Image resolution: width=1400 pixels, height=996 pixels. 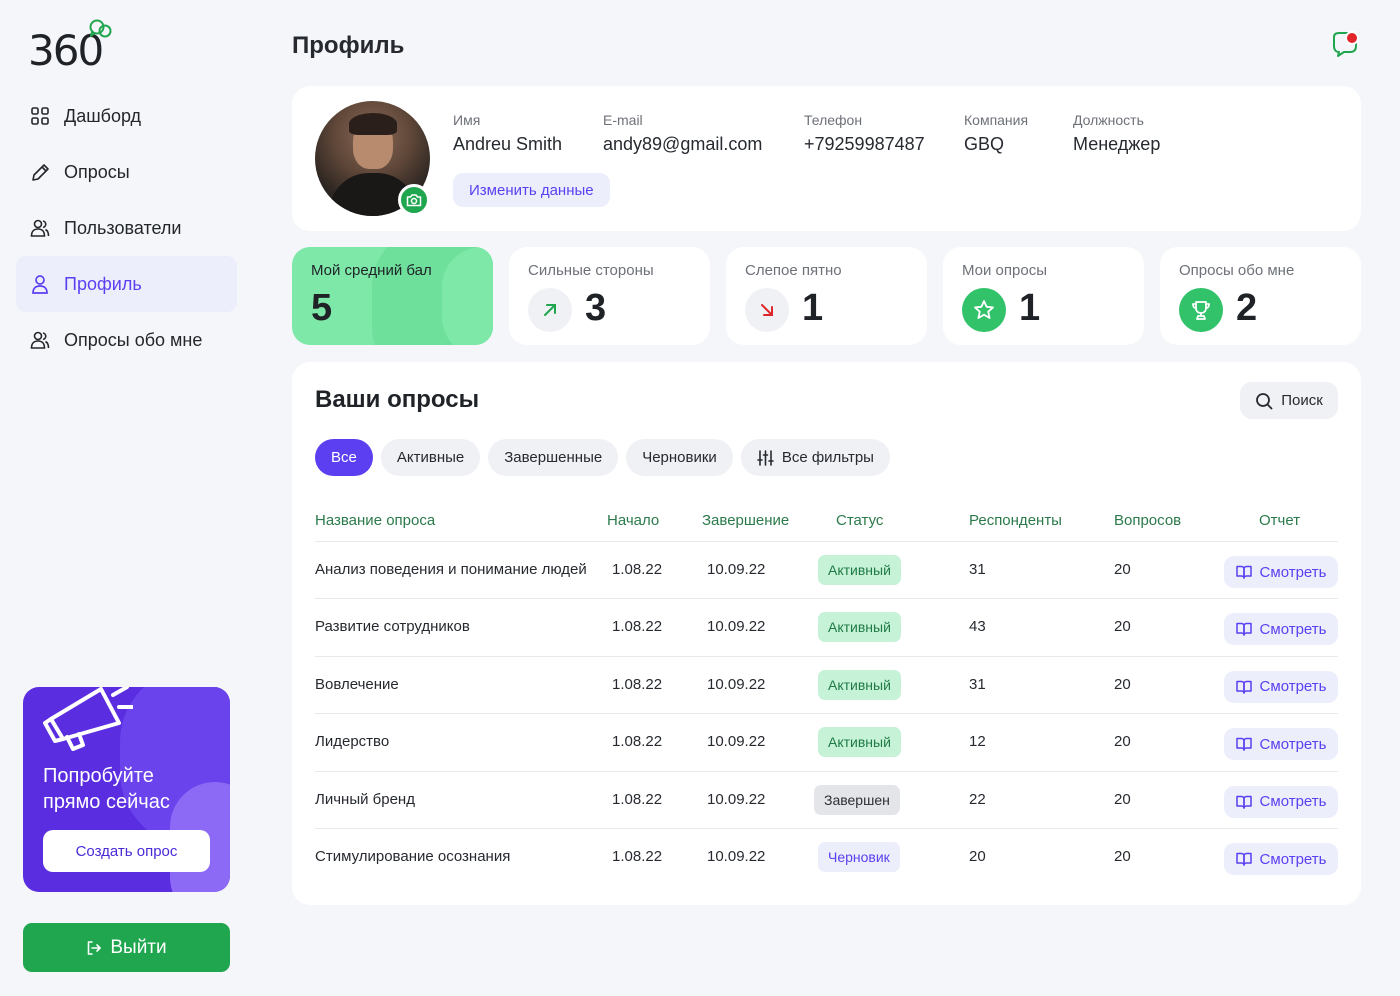 What do you see at coordinates (609, 296) in the screenshot?
I see `stat-strengths: Сильные стороны 3` at bounding box center [609, 296].